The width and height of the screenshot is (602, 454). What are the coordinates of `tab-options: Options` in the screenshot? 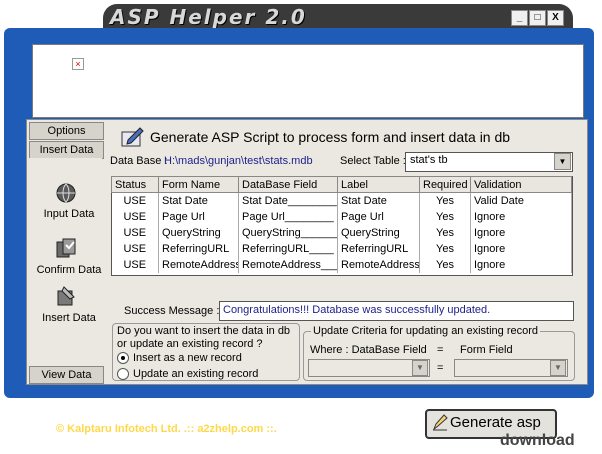 It's located at (66, 131).